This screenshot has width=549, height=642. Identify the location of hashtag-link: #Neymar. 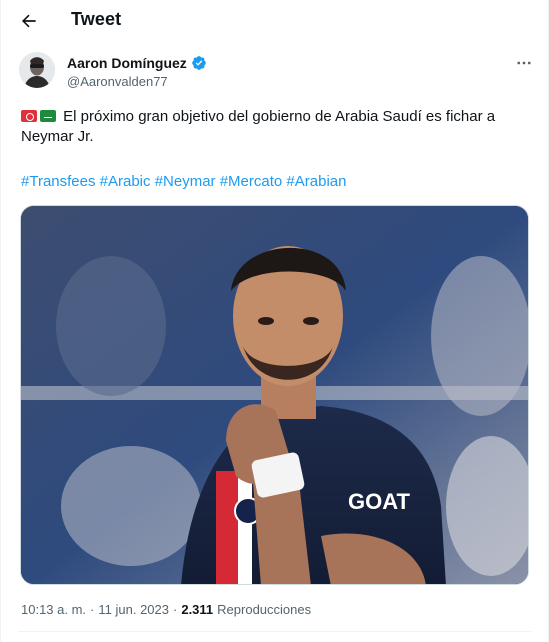
(185, 181).